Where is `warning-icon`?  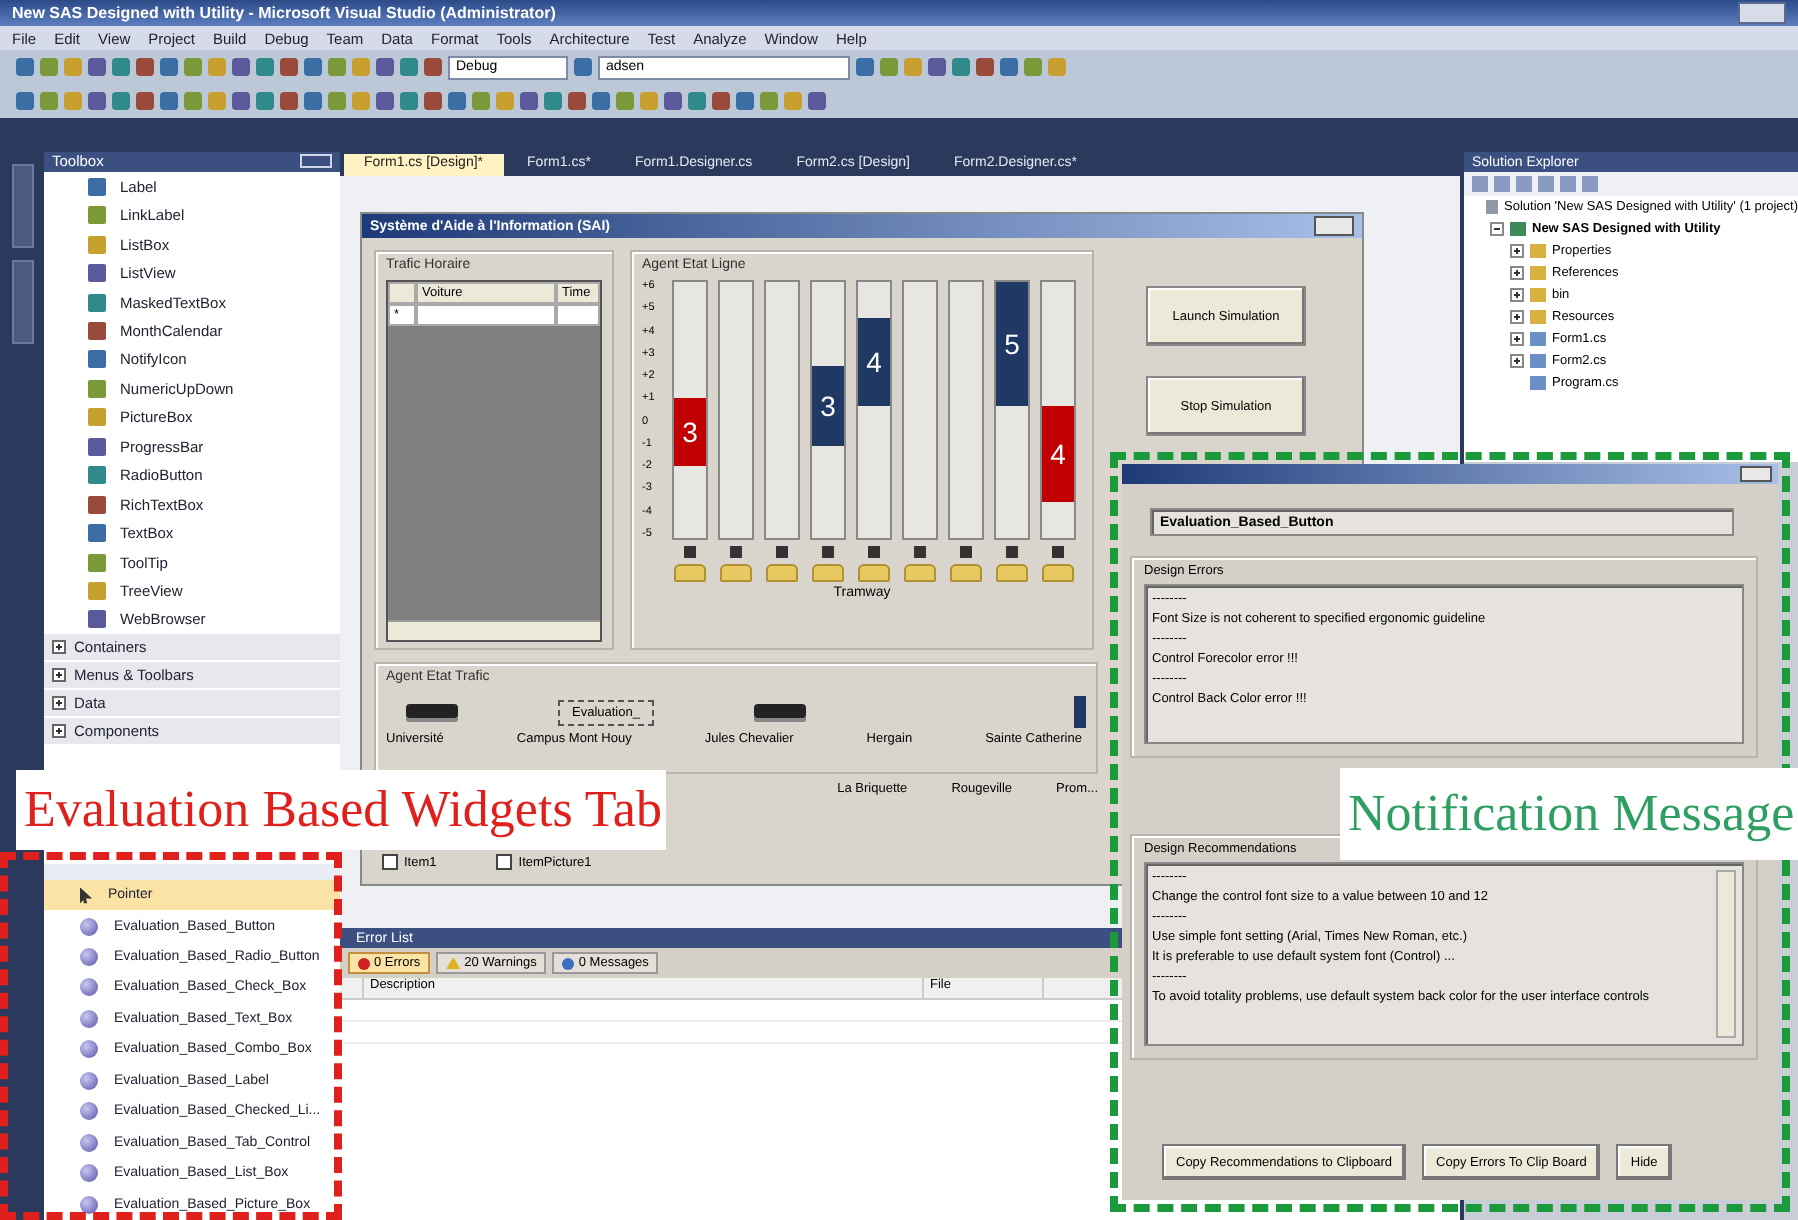 warning-icon is located at coordinates (453, 963).